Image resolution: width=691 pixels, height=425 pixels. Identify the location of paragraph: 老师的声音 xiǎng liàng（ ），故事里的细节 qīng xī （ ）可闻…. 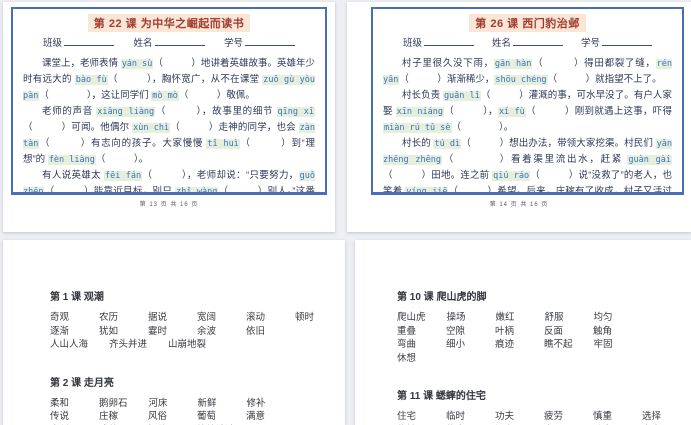
(169, 136).